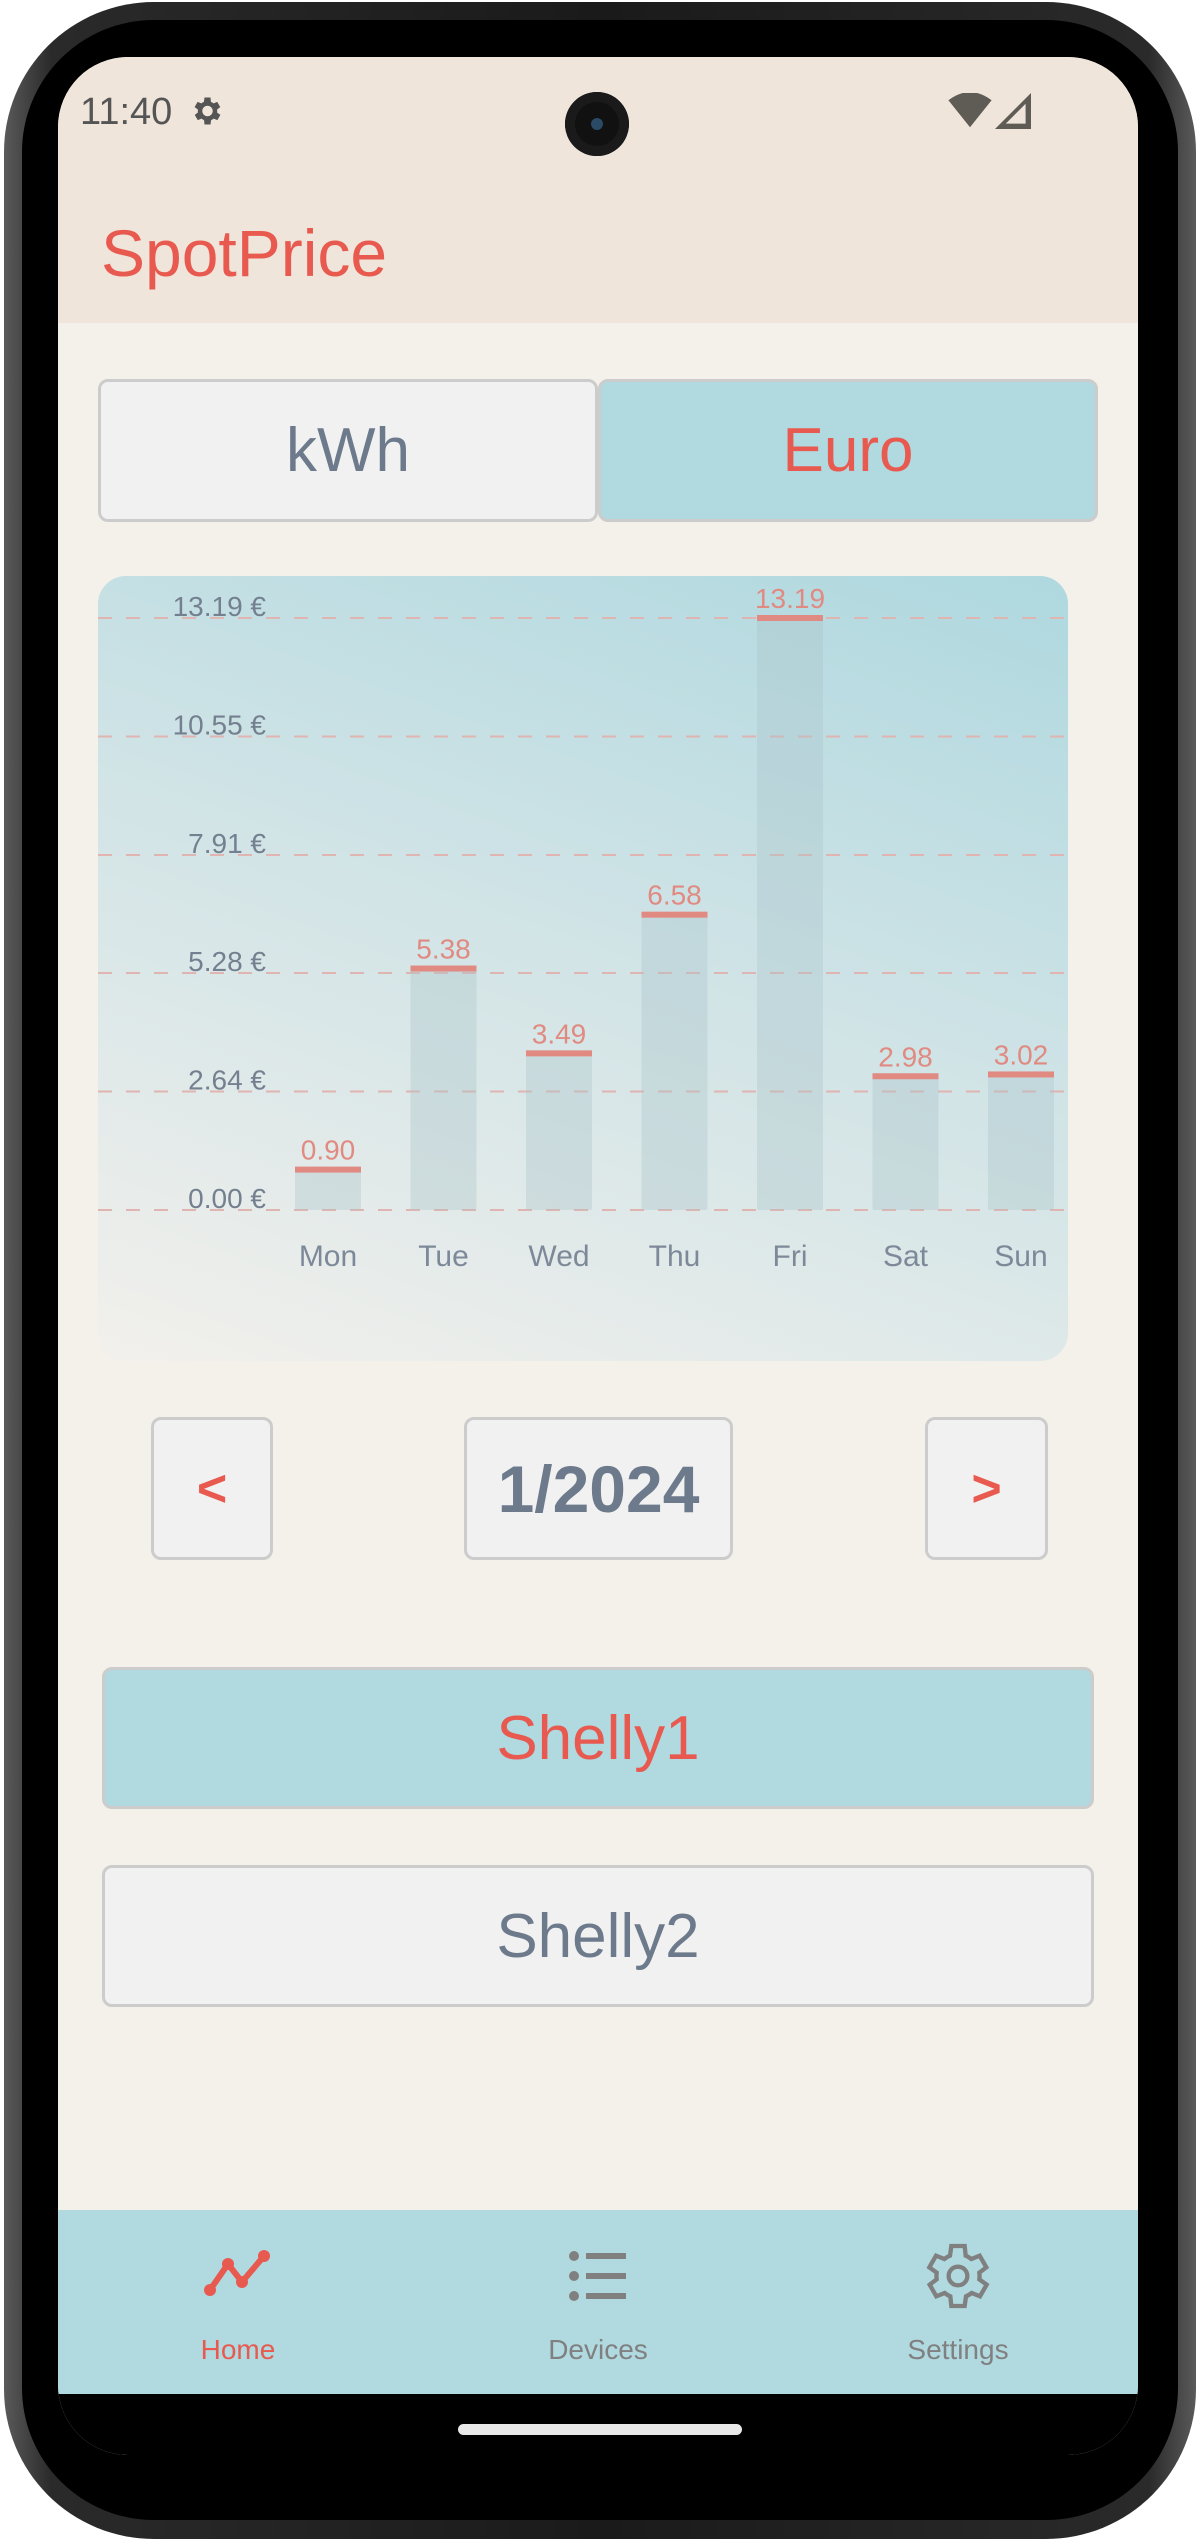 The width and height of the screenshot is (1200, 2541). Describe the element at coordinates (905, 1056) in the screenshot. I see `bar-value-label: 2.98` at that location.